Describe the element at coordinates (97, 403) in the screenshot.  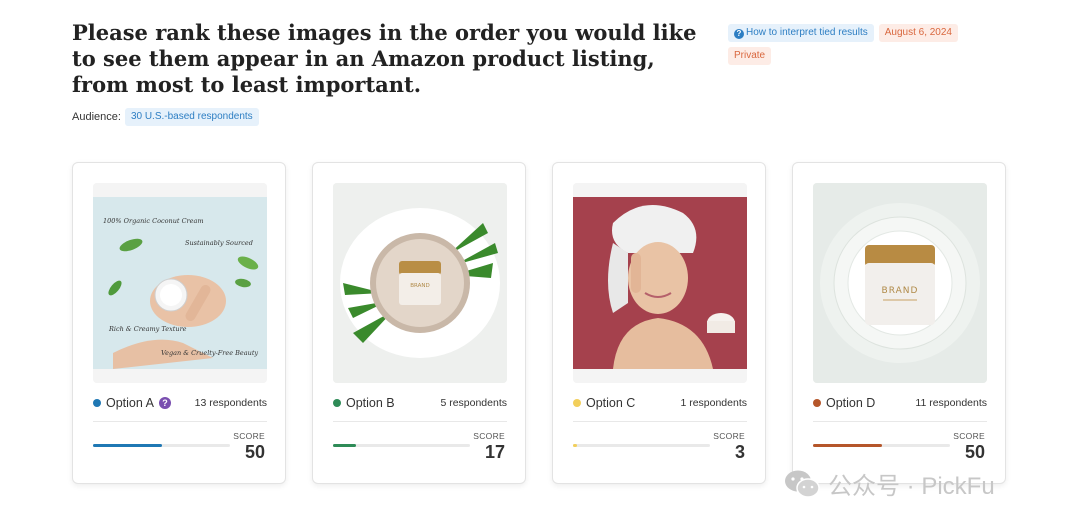
I see `option-a-color-dot` at that location.